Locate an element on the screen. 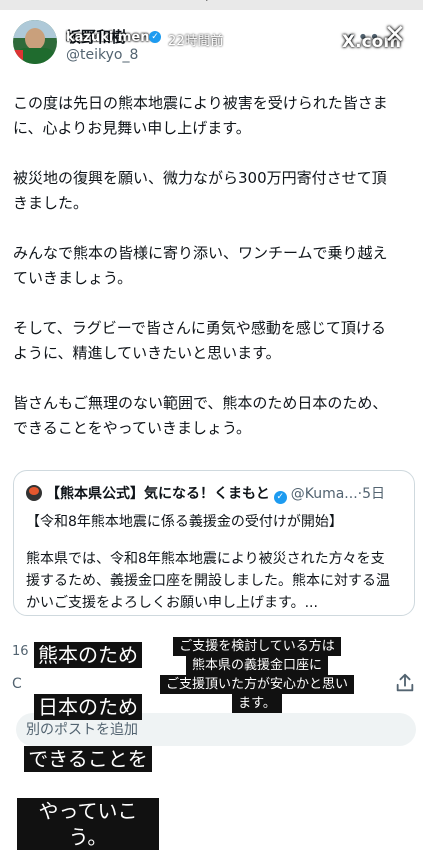  quoted-avatar is located at coordinates (34, 493).